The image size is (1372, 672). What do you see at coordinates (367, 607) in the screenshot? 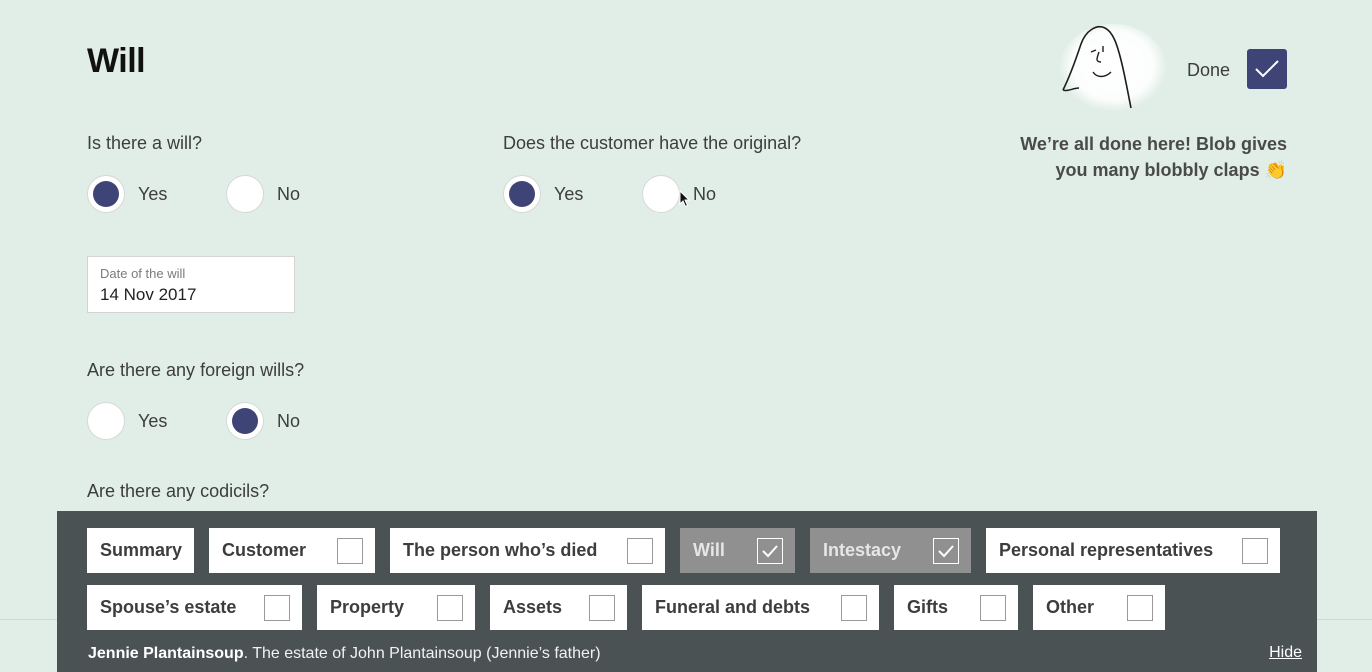
I see `nav-tile-label: Property` at bounding box center [367, 607].